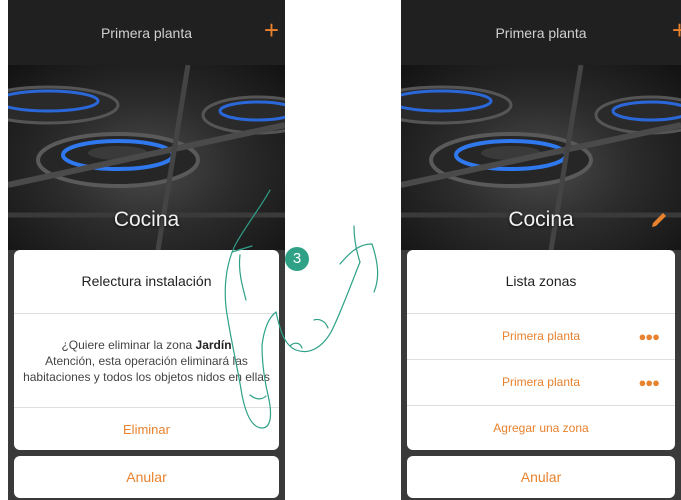  I want to click on dialog-title: Relectura instalación, so click(146, 282).